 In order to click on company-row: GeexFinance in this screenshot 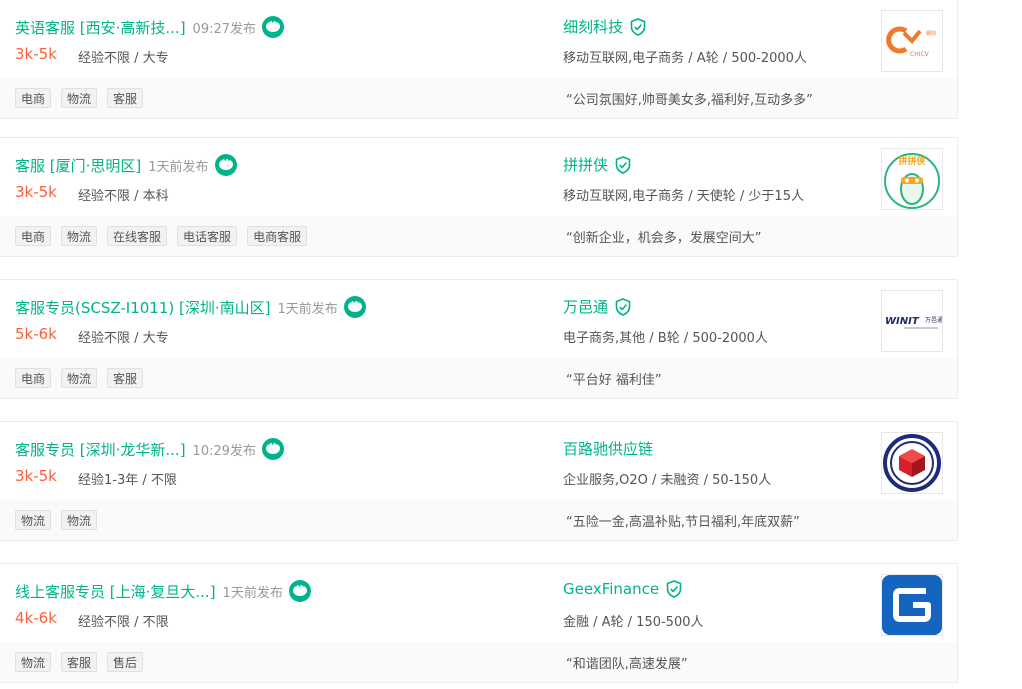, I will do `click(622, 589)`.